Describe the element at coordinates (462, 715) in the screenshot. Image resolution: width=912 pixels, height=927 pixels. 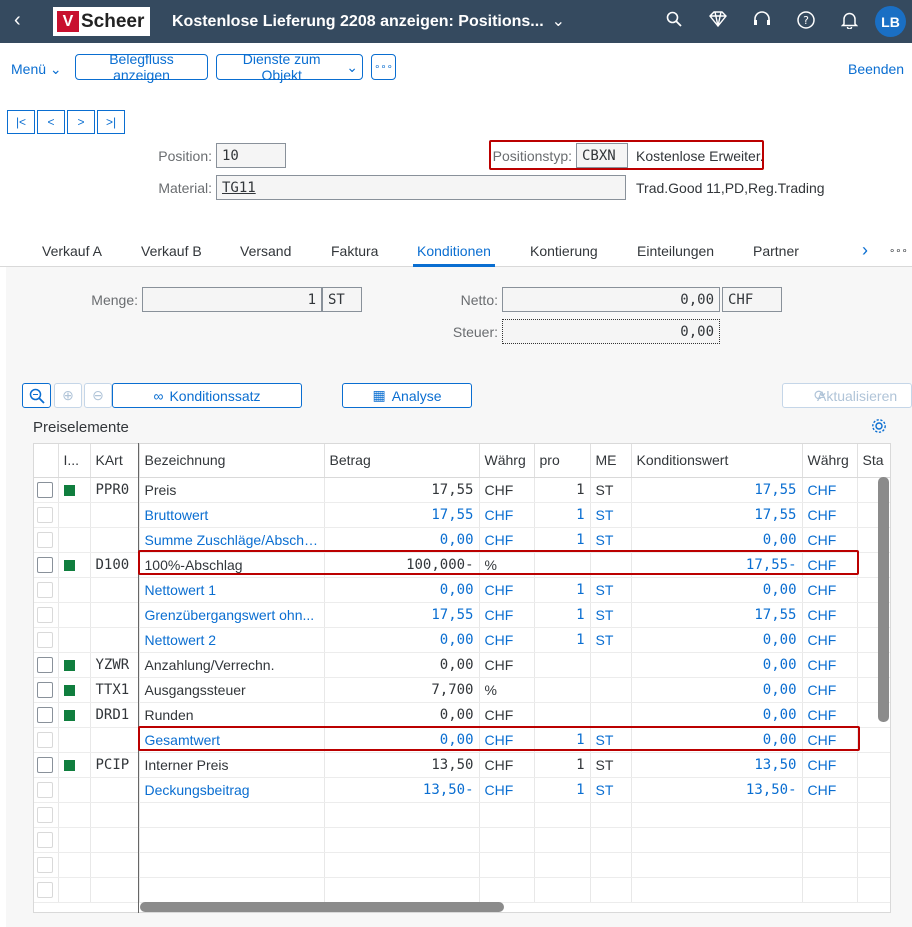
I see `table-row: DRD1 Runden 0,00 CHF 0,00 CHF` at that location.